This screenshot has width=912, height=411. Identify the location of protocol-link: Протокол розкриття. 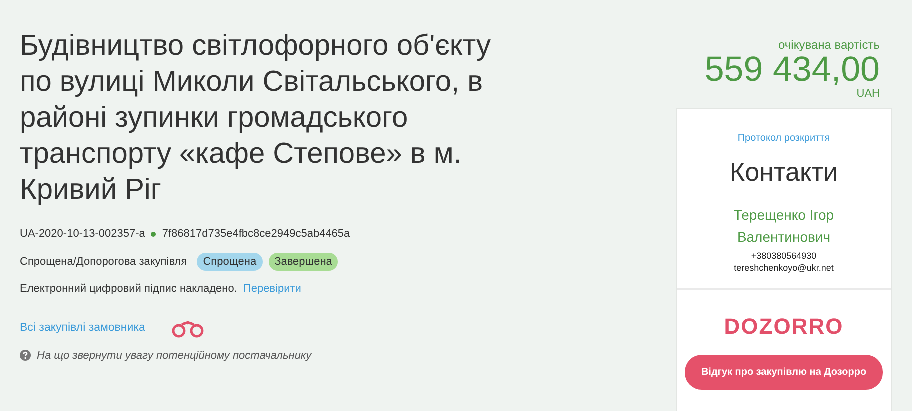
(784, 138).